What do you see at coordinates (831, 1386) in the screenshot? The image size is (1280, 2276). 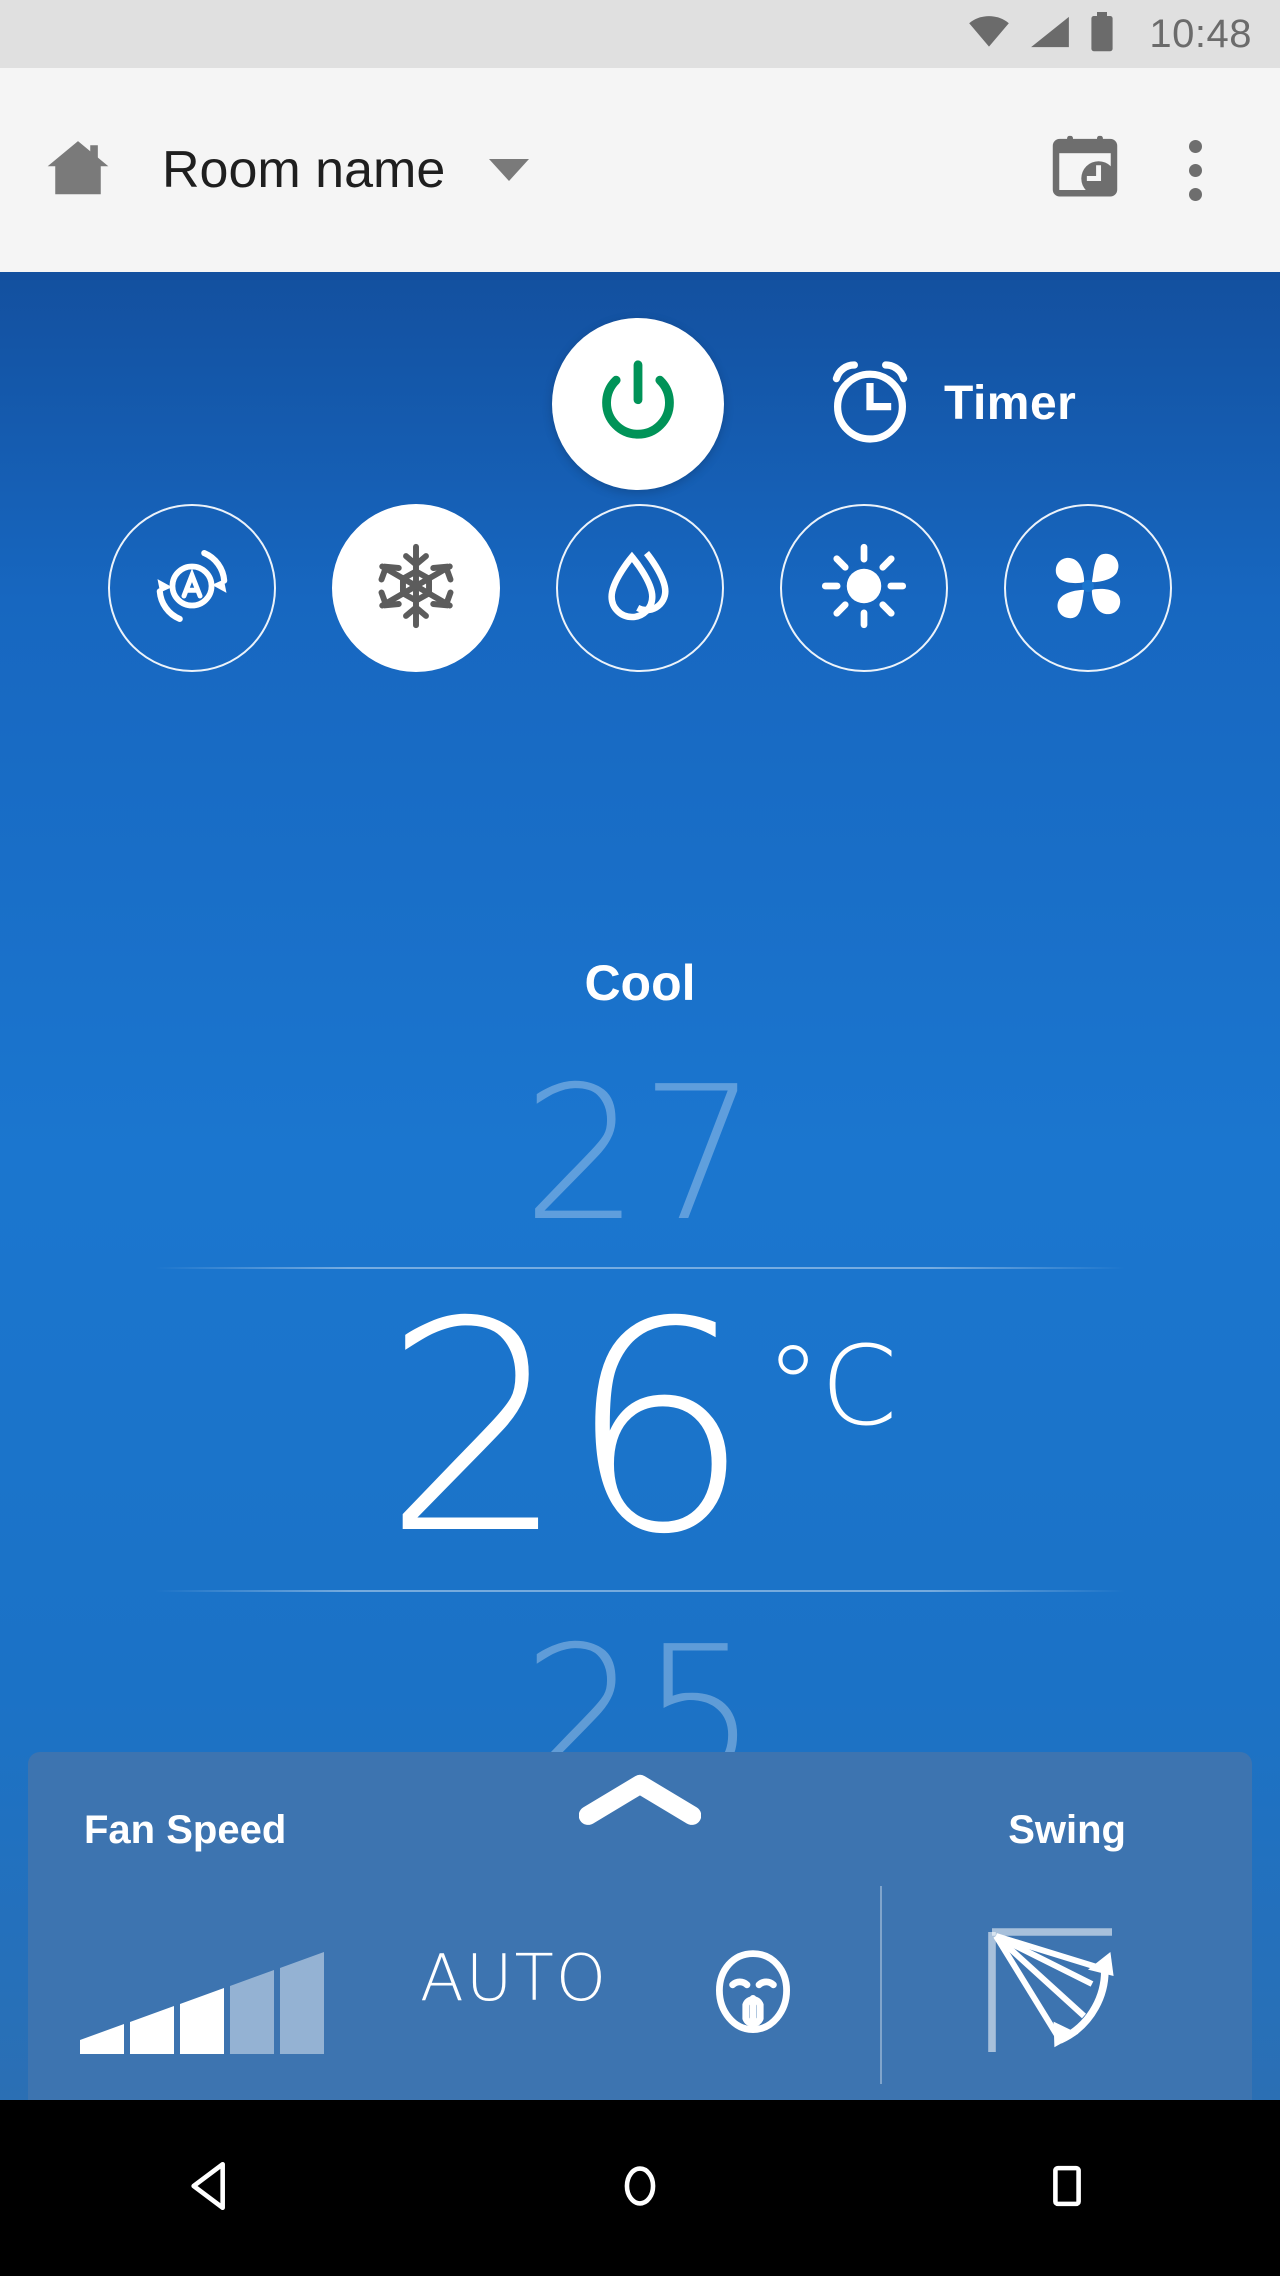 I see `temperature-unit: °C` at bounding box center [831, 1386].